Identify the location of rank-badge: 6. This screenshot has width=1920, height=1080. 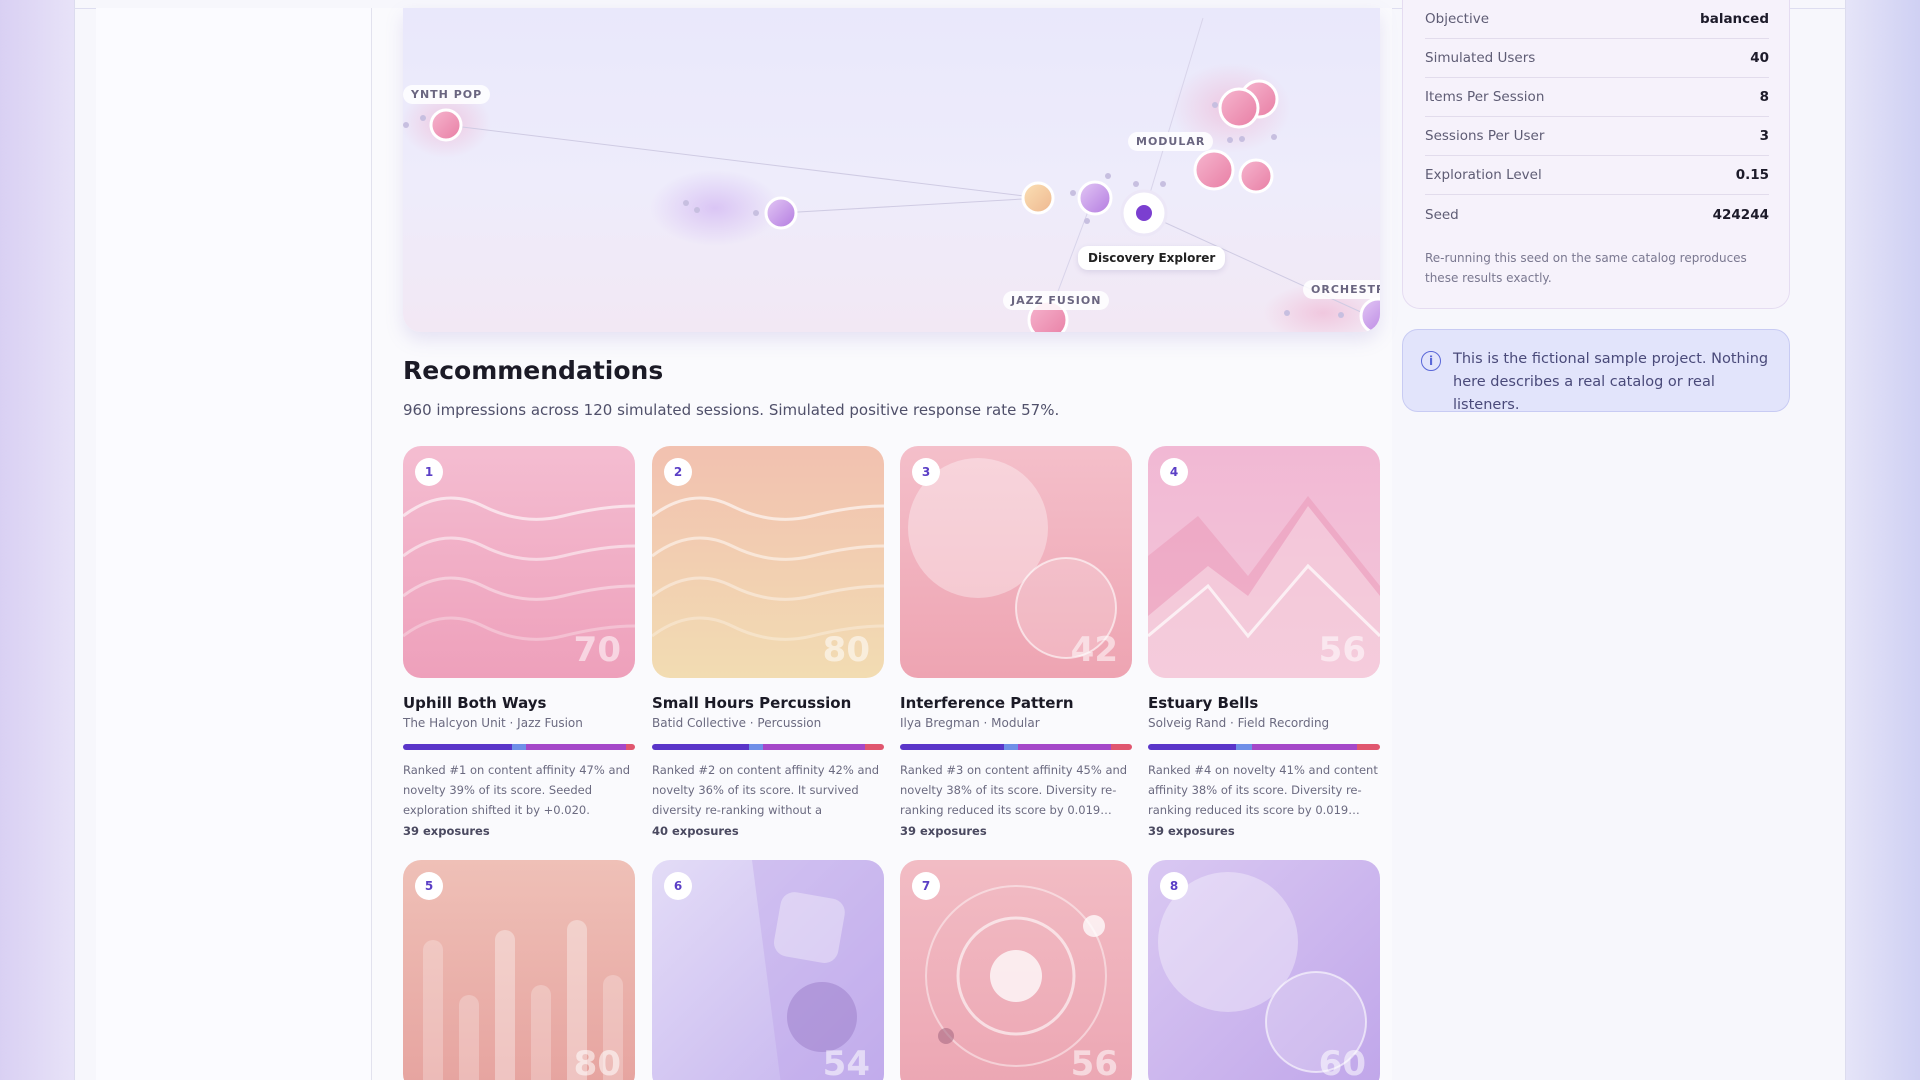
(678, 886).